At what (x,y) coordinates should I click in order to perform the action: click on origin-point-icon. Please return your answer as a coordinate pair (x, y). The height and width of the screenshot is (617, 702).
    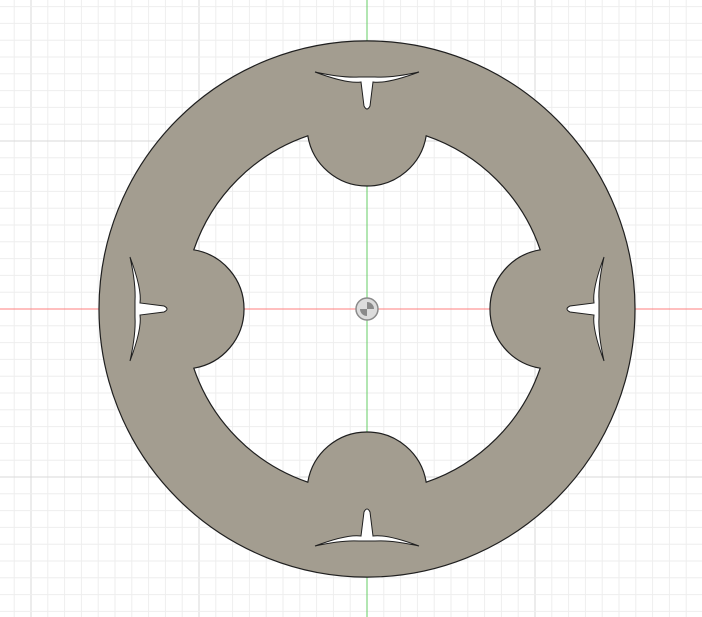
    Looking at the image, I should click on (367, 309).